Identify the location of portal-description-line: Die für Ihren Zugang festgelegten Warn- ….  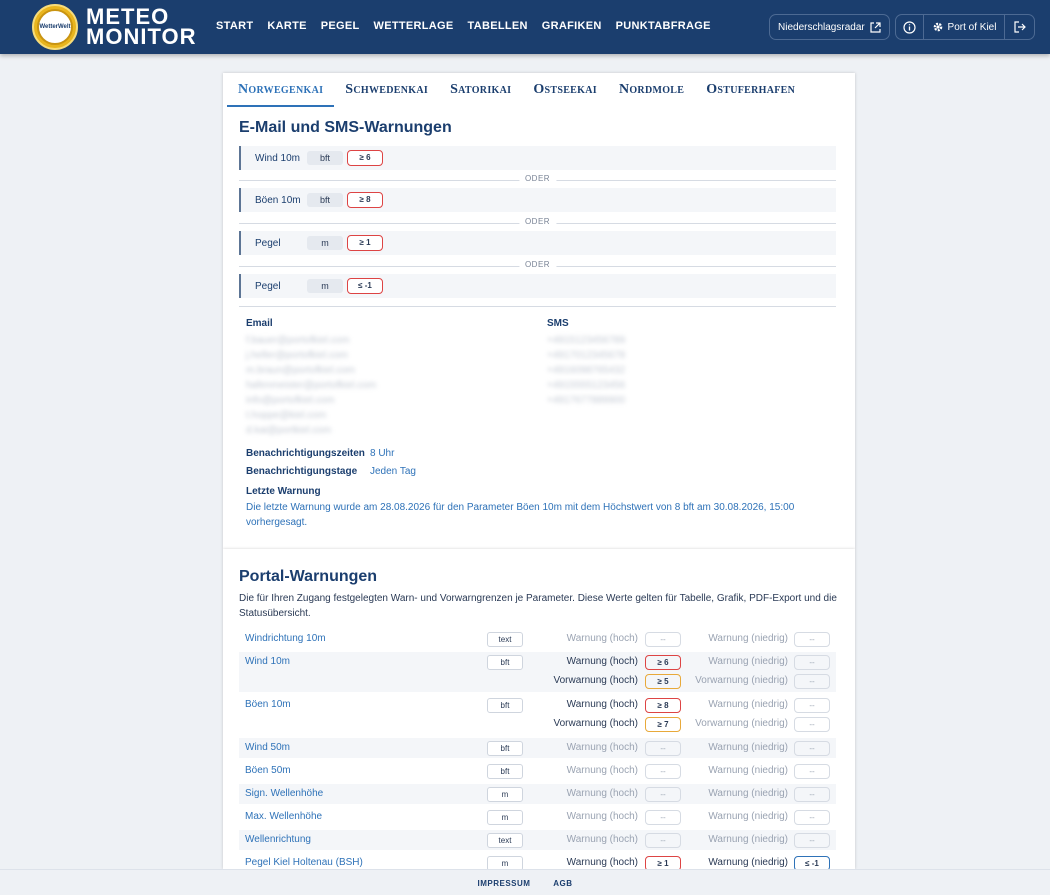
(538, 598).